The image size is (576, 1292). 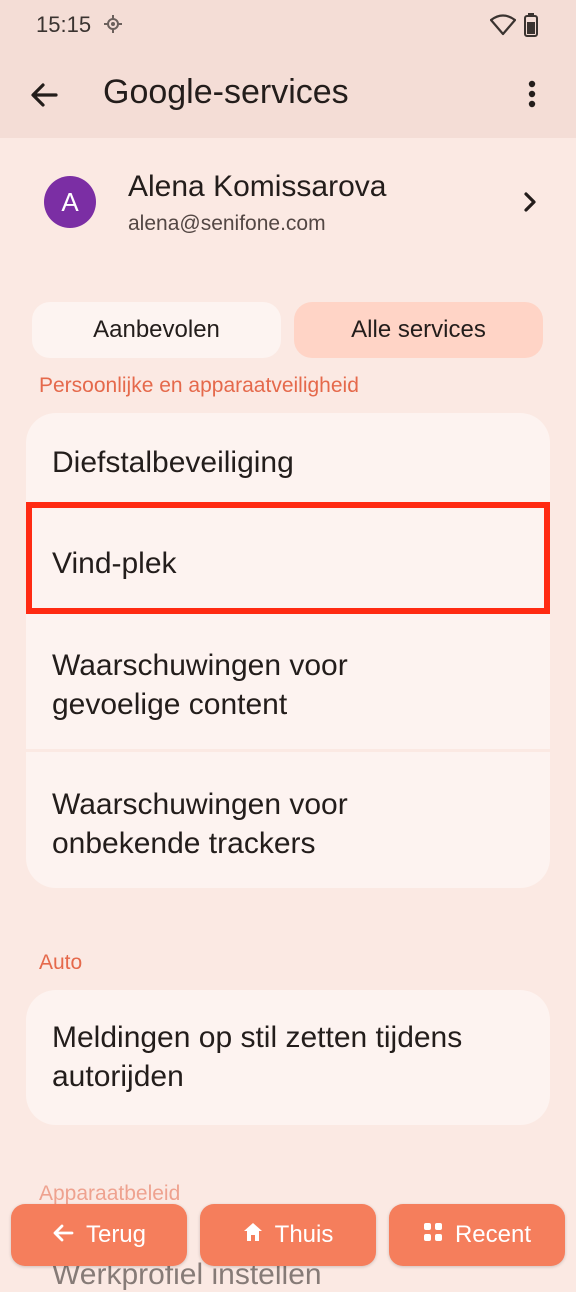 What do you see at coordinates (493, 1234) in the screenshot?
I see `nav-recent-label: Recent` at bounding box center [493, 1234].